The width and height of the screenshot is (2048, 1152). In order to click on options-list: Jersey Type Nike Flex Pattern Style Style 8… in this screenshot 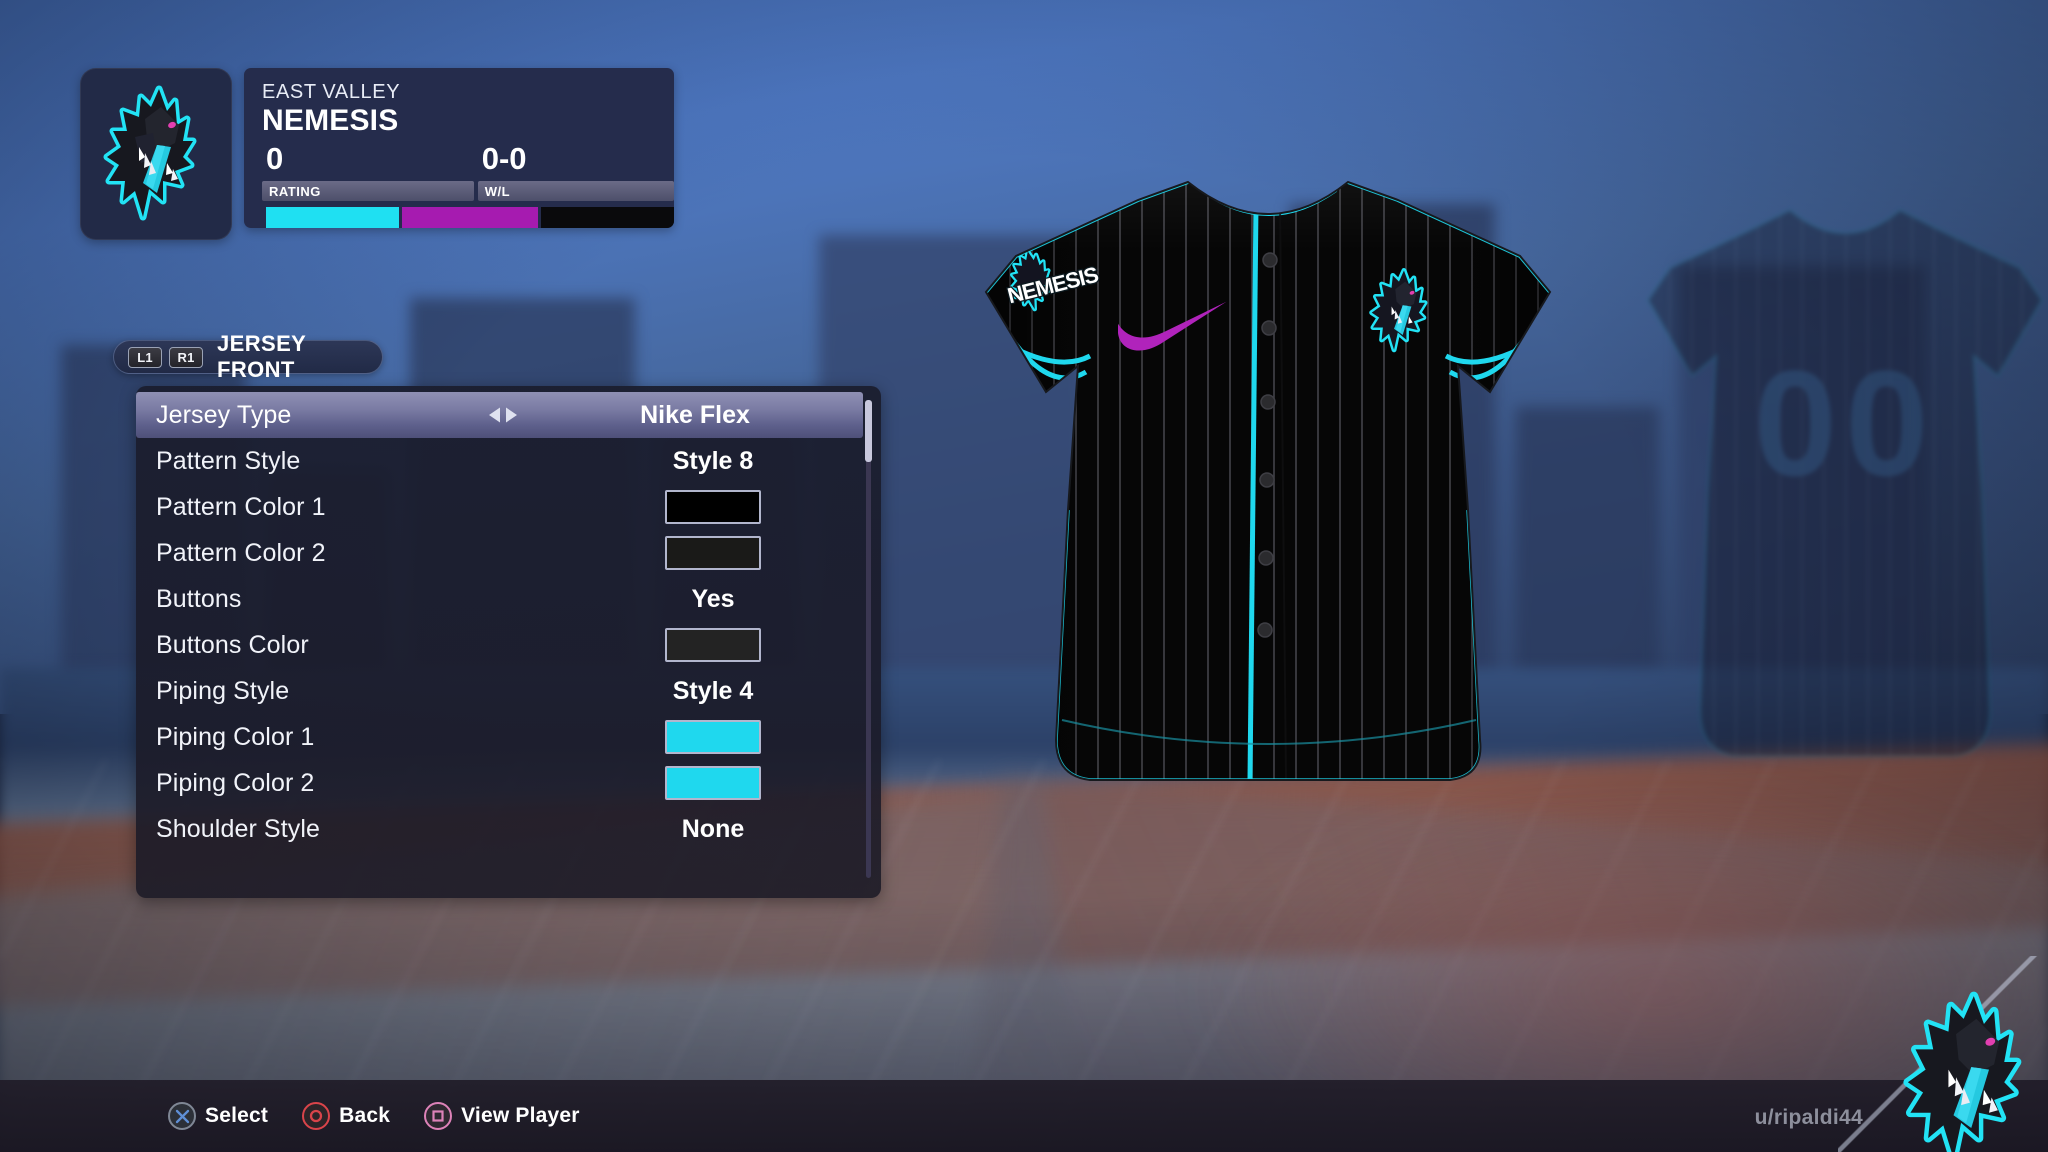, I will do `click(508, 619)`.